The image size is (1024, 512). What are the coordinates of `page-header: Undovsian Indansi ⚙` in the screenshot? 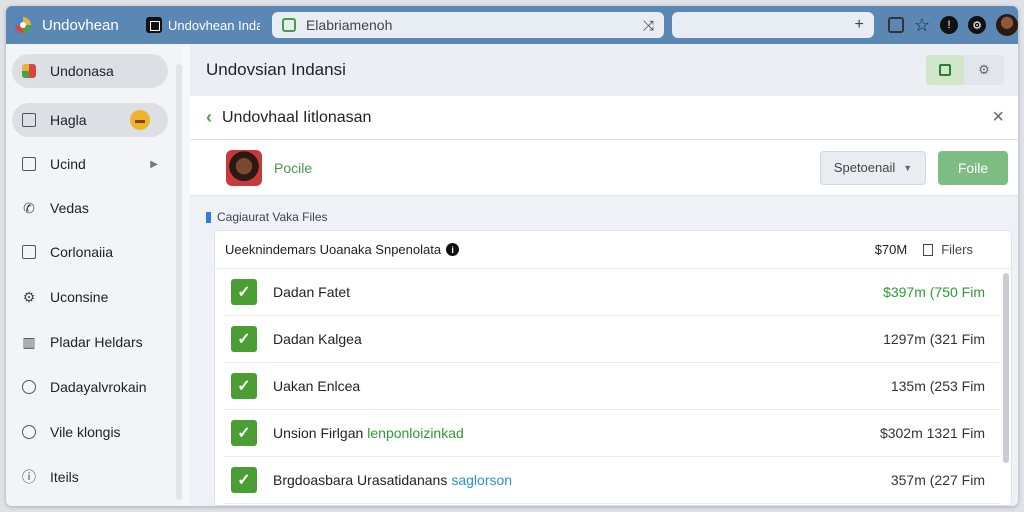 It's located at (604, 70).